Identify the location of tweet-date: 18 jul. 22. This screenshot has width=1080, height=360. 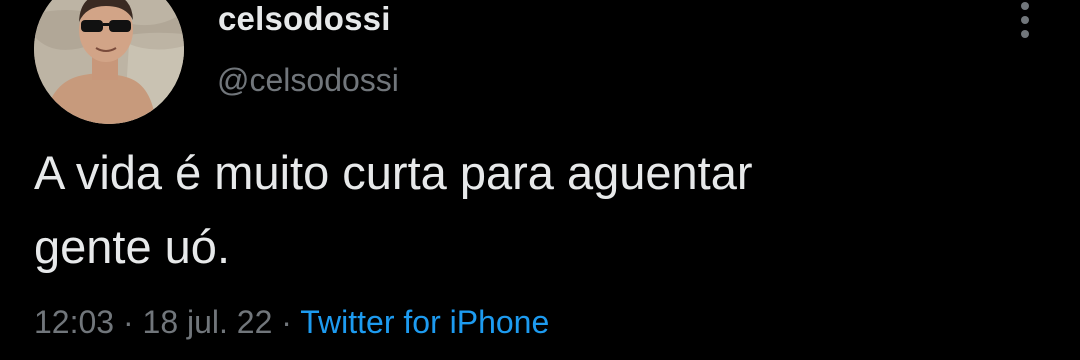
(208, 322).